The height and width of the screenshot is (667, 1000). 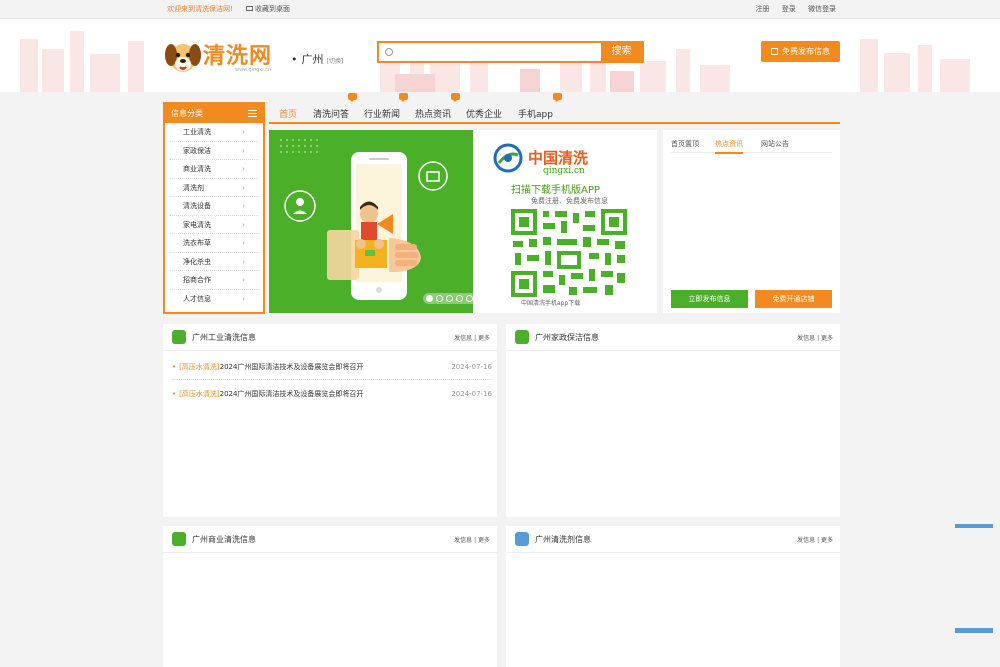 What do you see at coordinates (763, 9) in the screenshot?
I see `register-link: 注册` at bounding box center [763, 9].